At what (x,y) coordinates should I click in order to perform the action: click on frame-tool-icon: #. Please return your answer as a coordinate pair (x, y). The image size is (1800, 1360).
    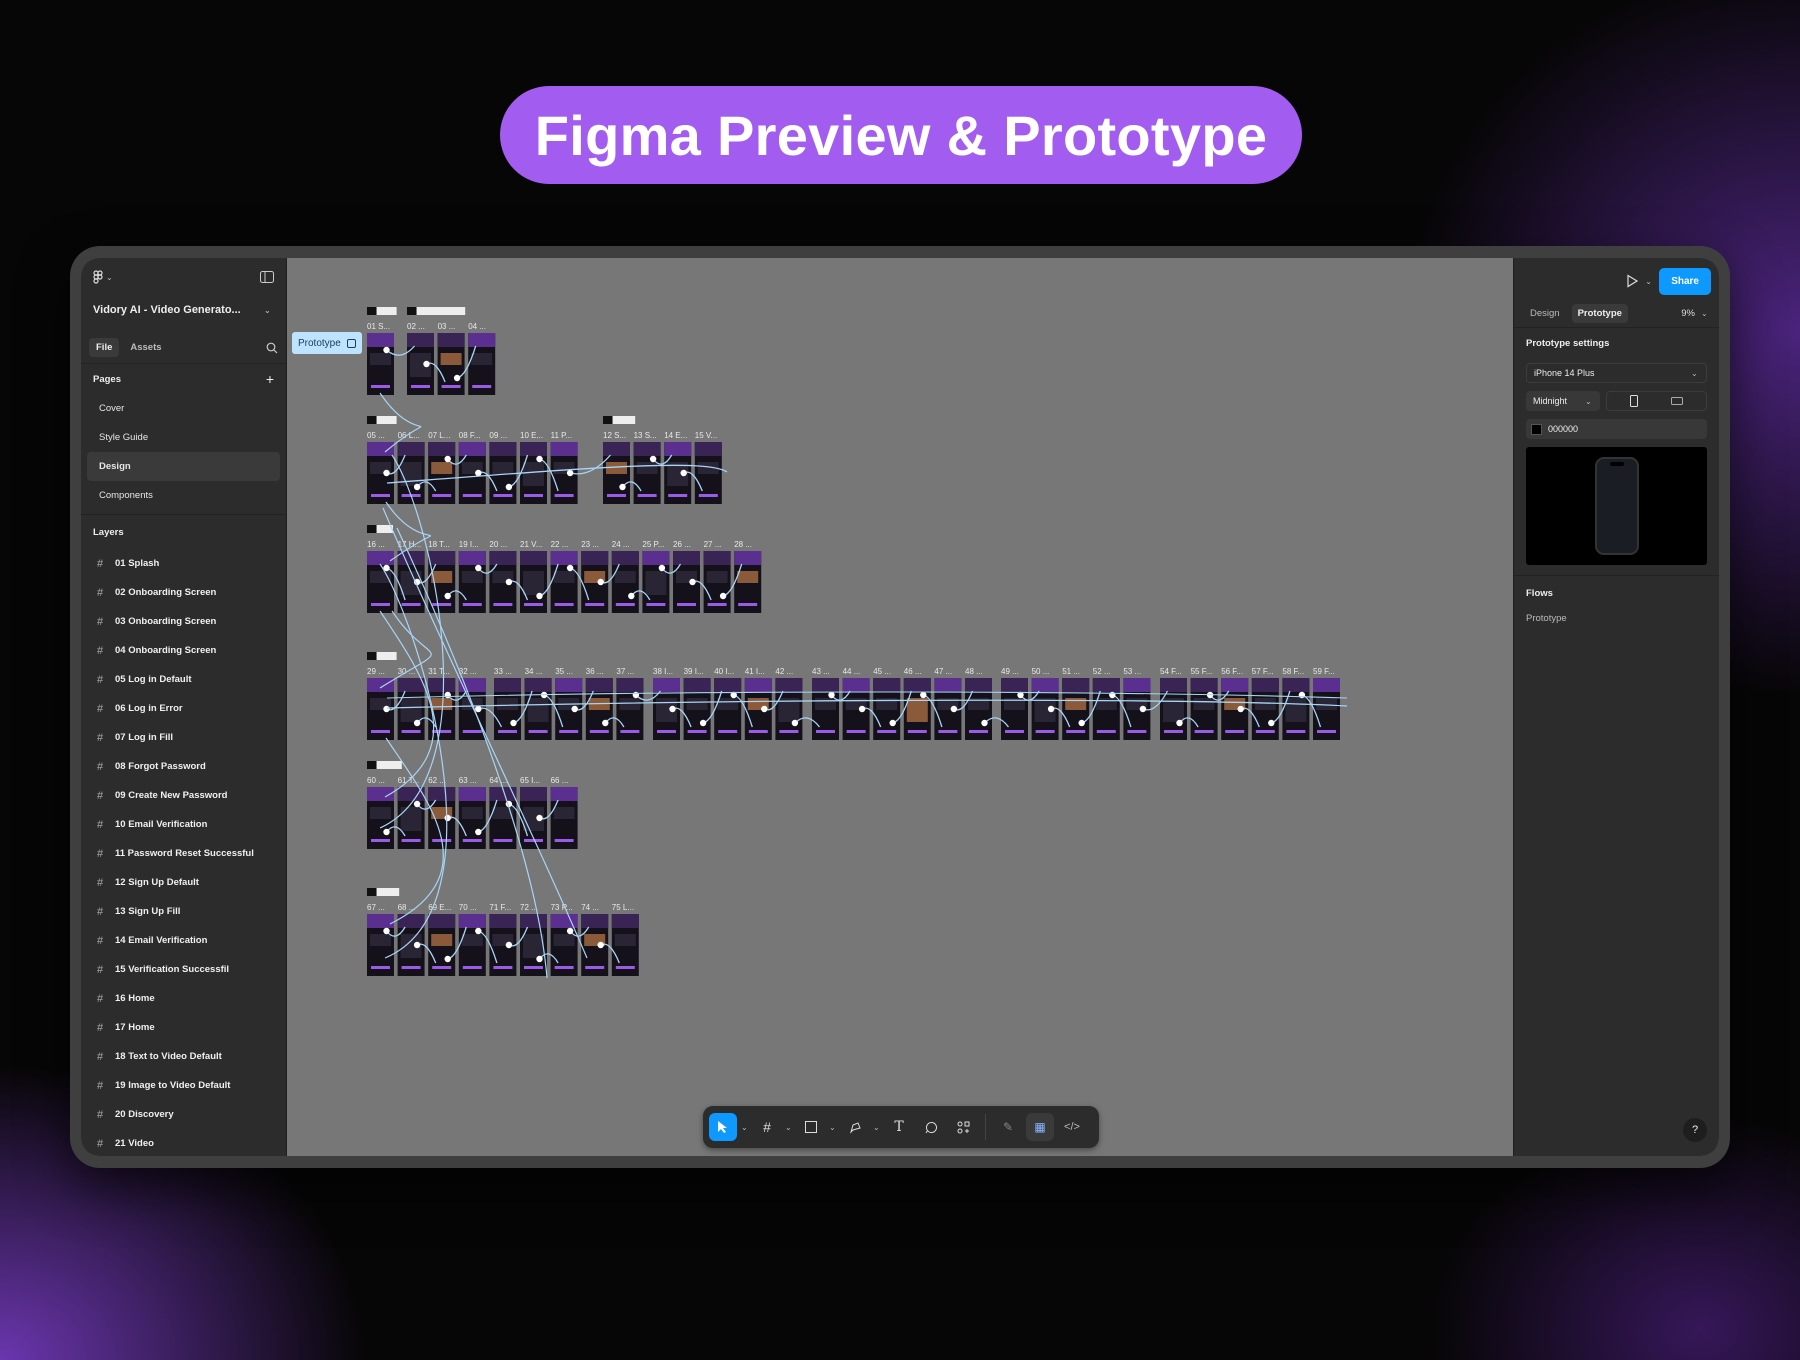
    Looking at the image, I should click on (767, 1127).